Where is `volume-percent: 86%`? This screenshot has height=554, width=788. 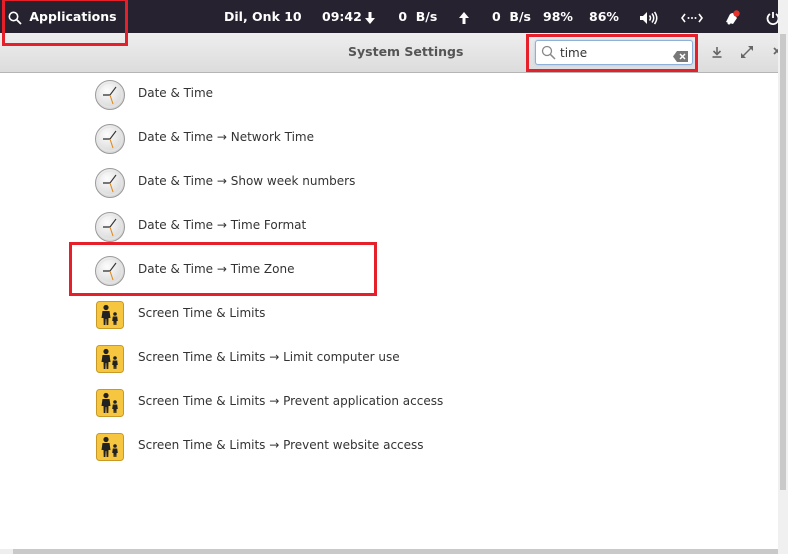 volume-percent: 86% is located at coordinates (604, 16).